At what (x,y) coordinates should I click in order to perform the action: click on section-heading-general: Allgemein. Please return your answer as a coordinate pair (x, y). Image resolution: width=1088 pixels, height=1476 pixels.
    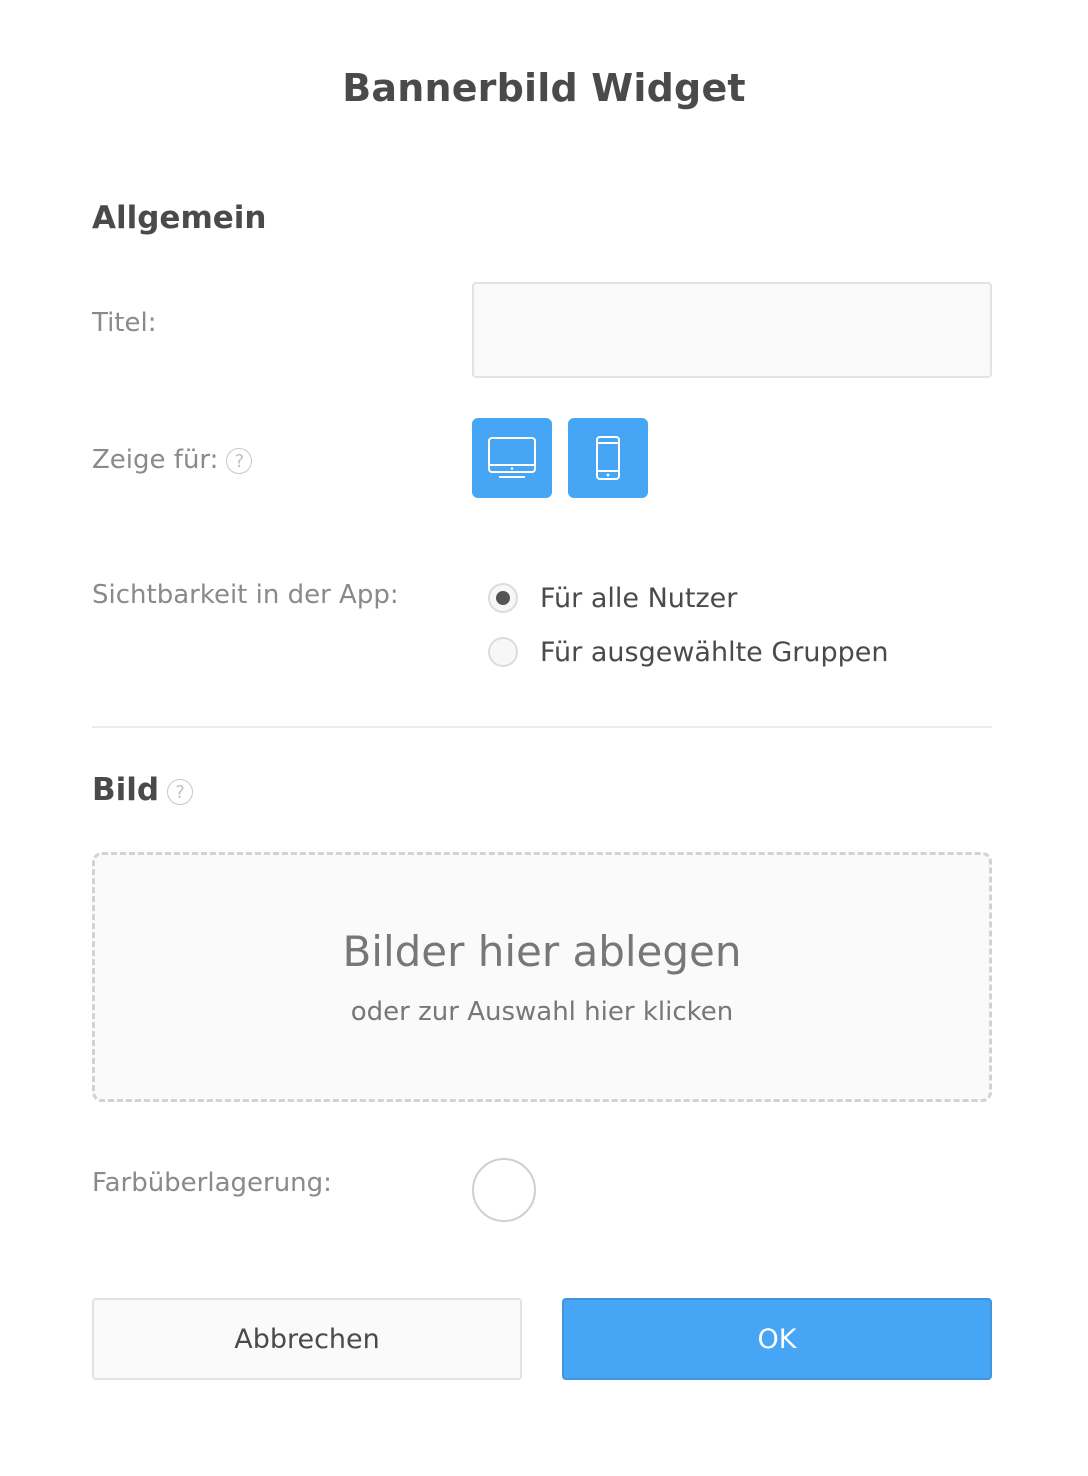
    Looking at the image, I should click on (179, 218).